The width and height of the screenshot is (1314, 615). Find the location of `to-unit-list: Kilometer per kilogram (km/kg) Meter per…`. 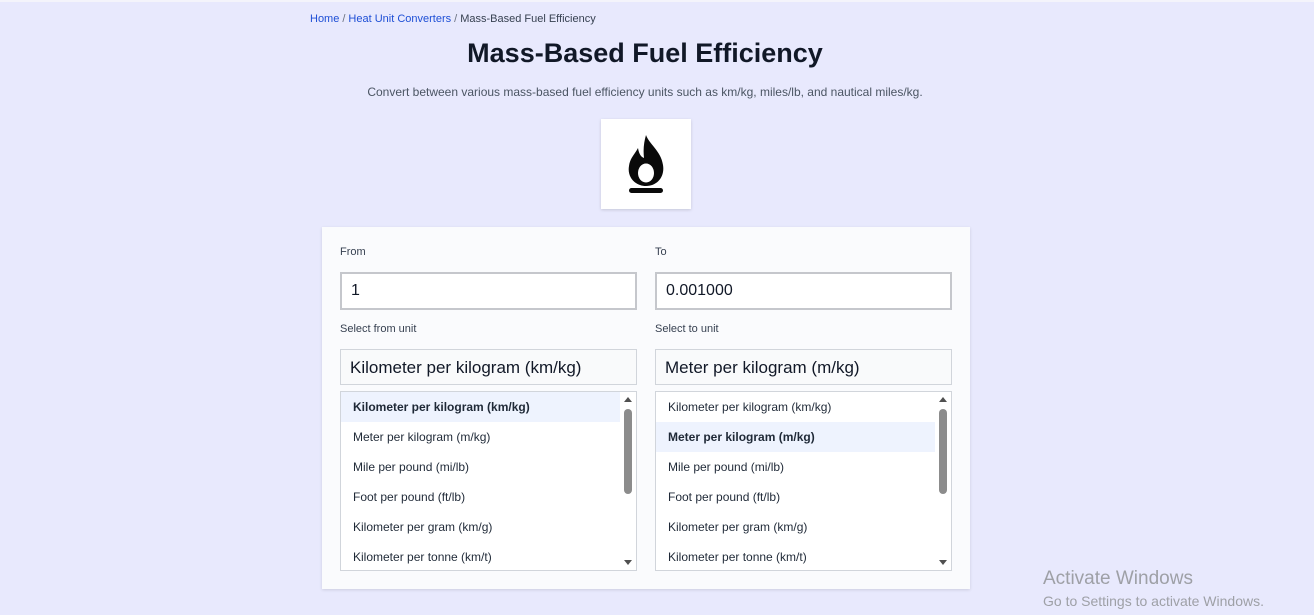

to-unit-list: Kilometer per kilogram (km/kg) Meter per… is located at coordinates (803, 481).